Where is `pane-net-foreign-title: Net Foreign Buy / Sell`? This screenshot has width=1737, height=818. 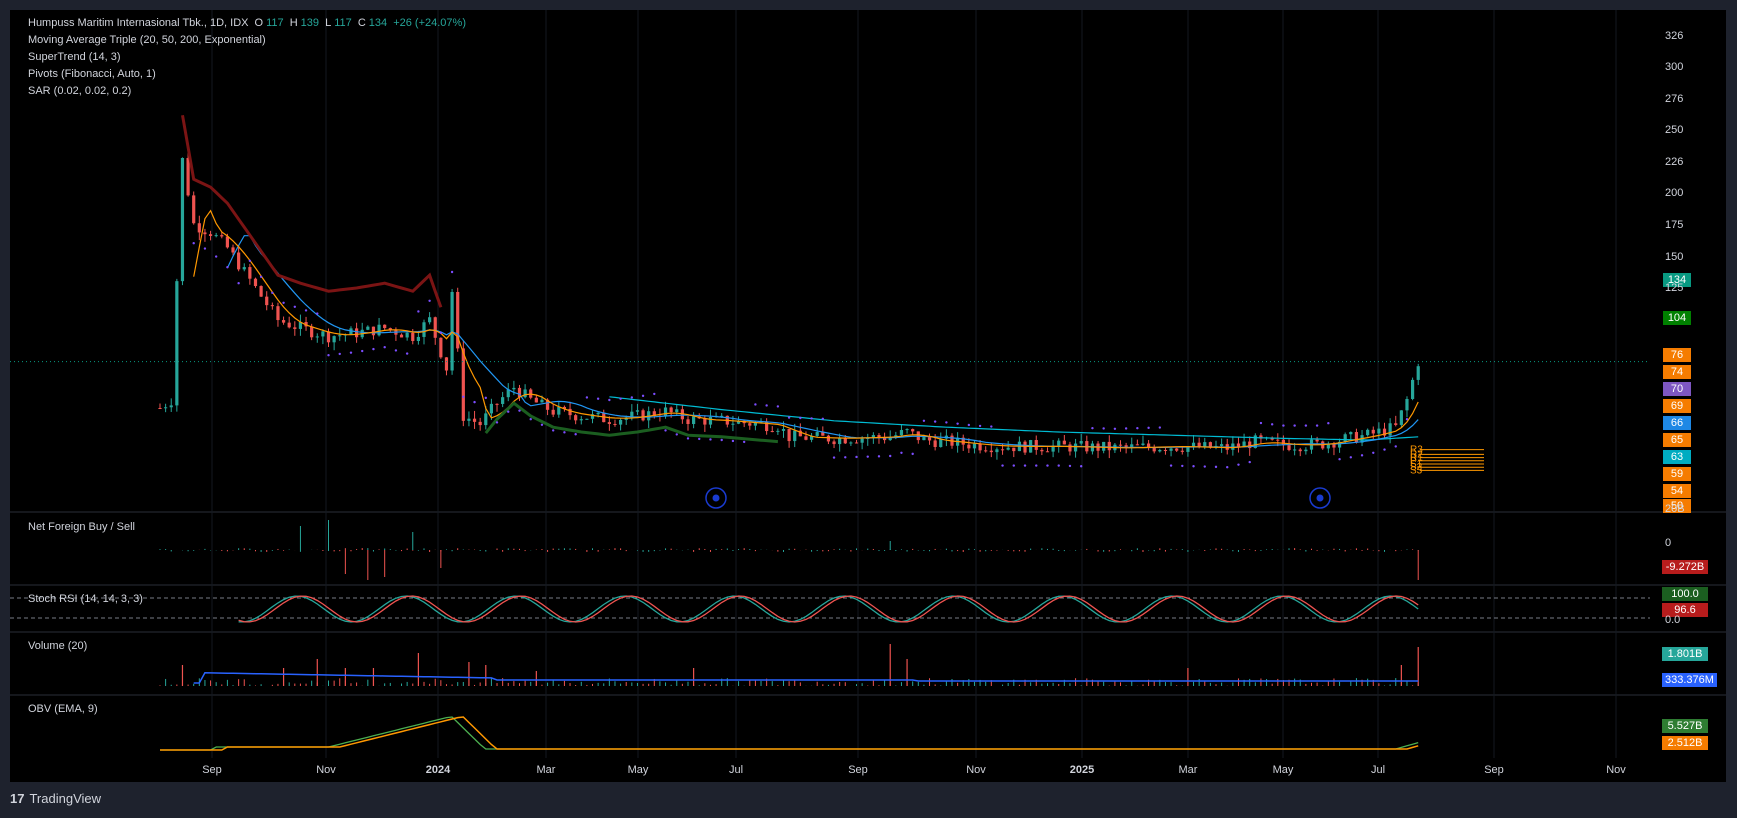
pane-net-foreign-title: Net Foreign Buy / Sell is located at coordinates (81, 527).